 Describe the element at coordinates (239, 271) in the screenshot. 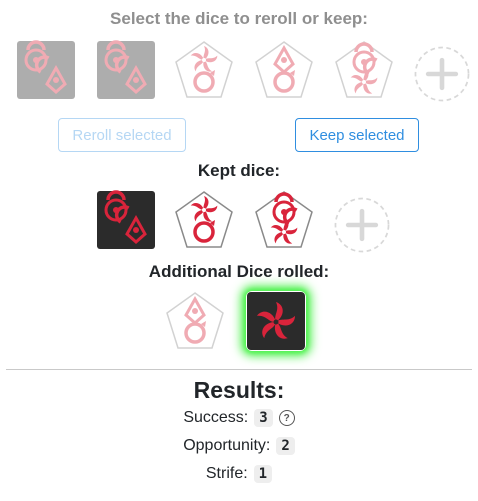

I see `additional-dice-heading: Additional Dice rolled:` at that location.